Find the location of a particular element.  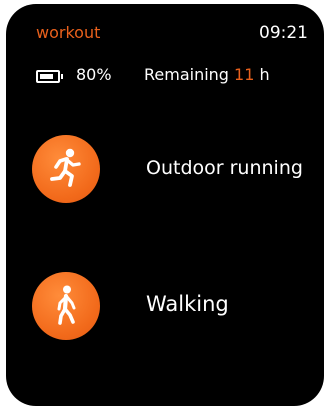

battery-icon is located at coordinates (49, 76).